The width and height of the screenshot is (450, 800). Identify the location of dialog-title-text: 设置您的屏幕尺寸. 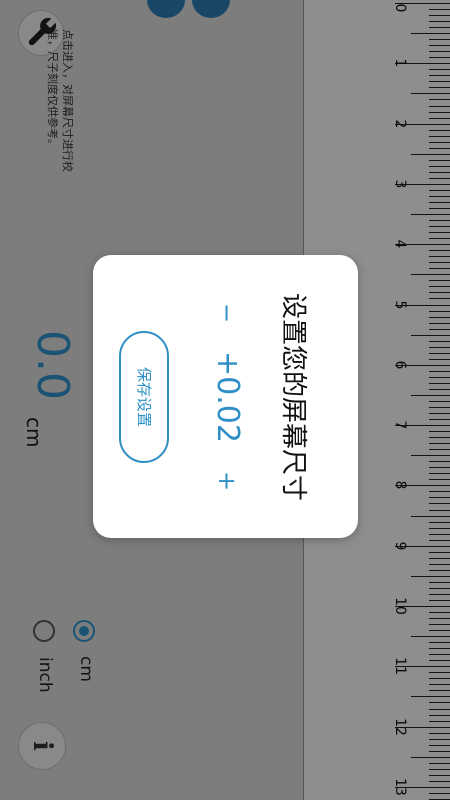
(293, 396).